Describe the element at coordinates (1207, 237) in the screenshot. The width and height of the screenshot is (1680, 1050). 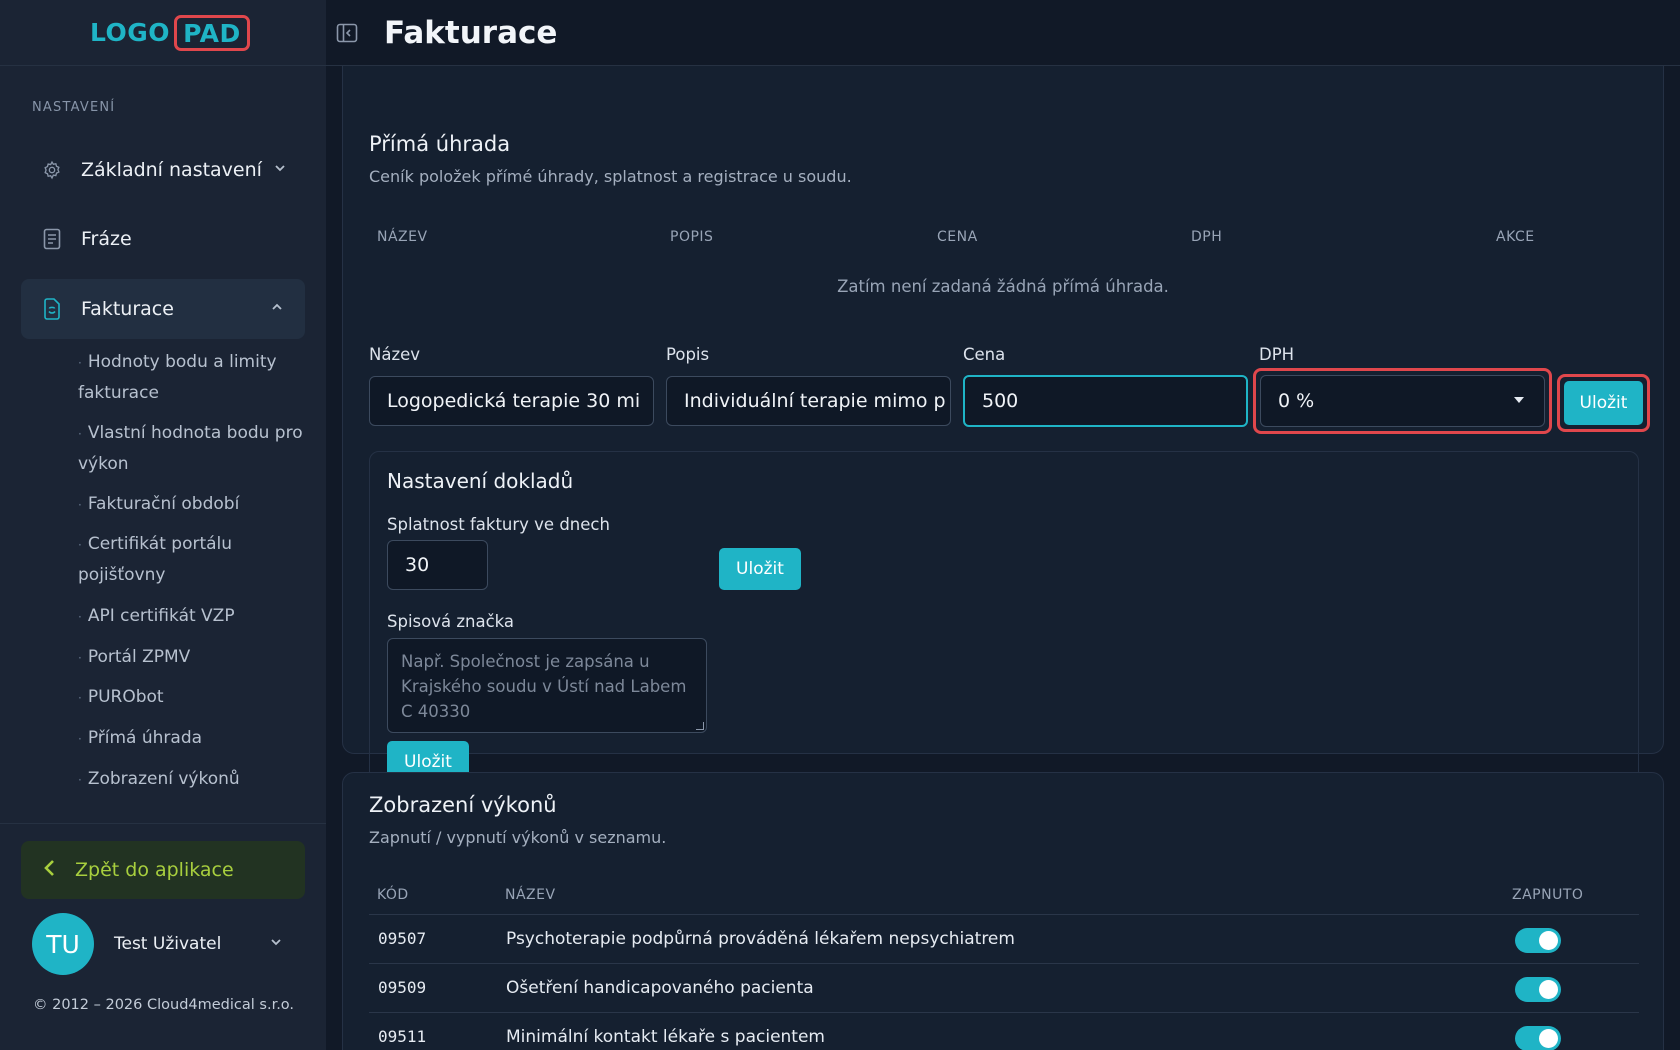
I see `column-header-dph: DPH` at that location.